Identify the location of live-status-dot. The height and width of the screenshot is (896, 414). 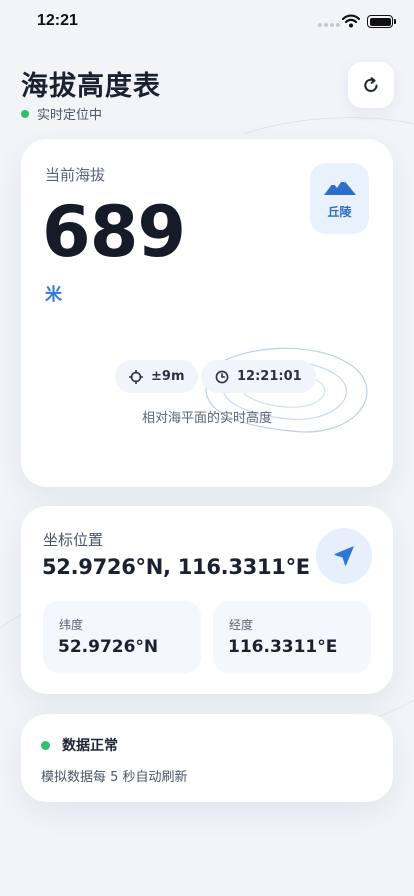
(25, 113).